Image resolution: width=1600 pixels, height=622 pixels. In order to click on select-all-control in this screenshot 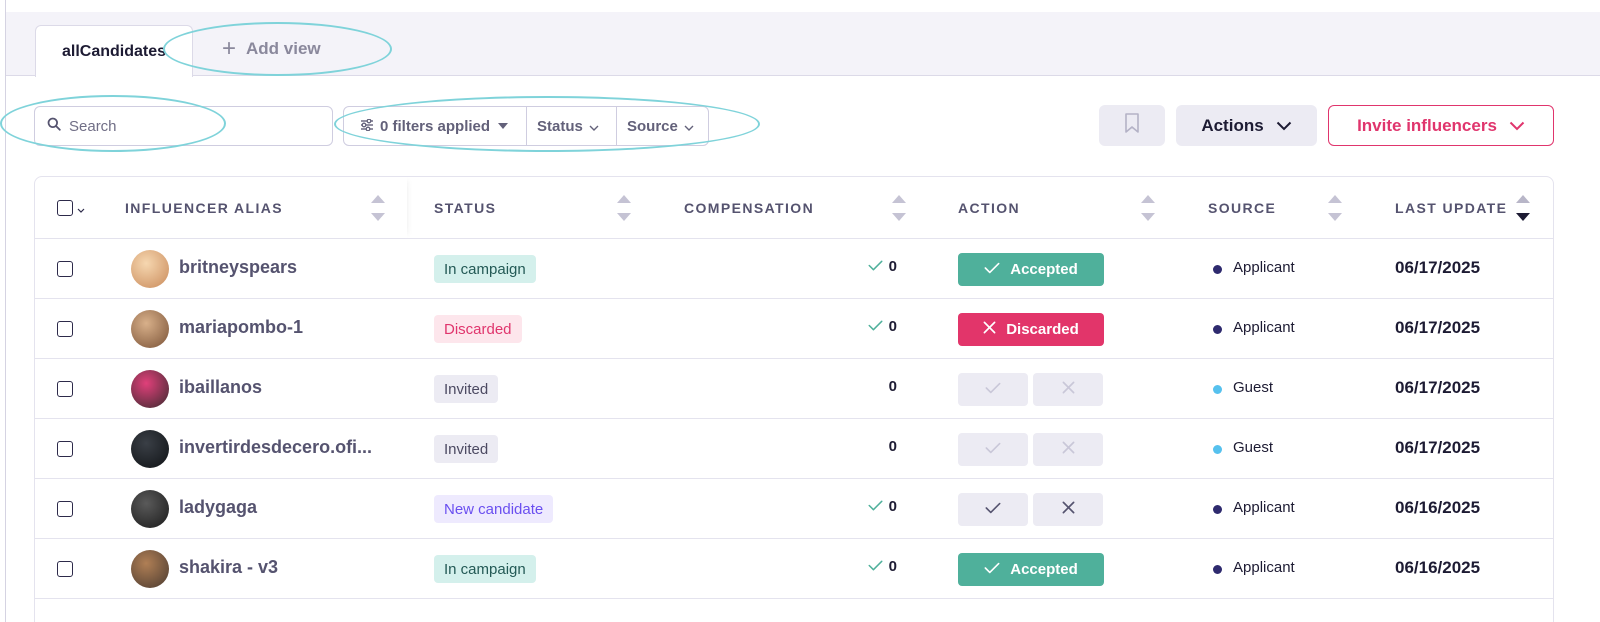, I will do `click(71, 207)`.